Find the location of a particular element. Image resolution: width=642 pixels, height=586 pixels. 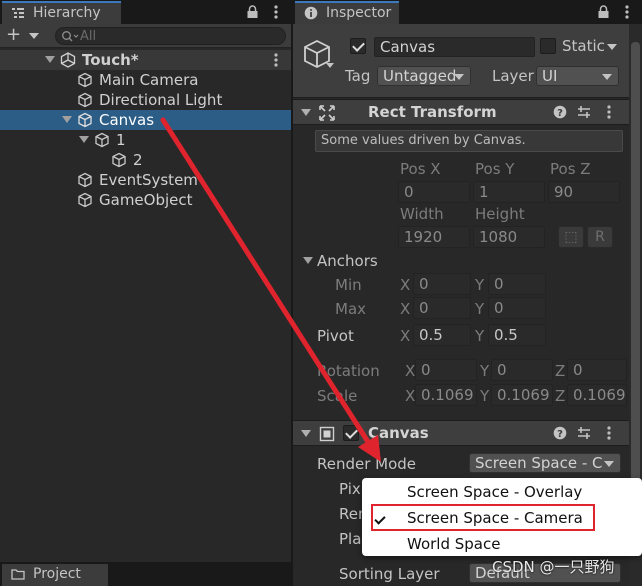

hierarchy-toolbar: + is located at coordinates (145, 36).